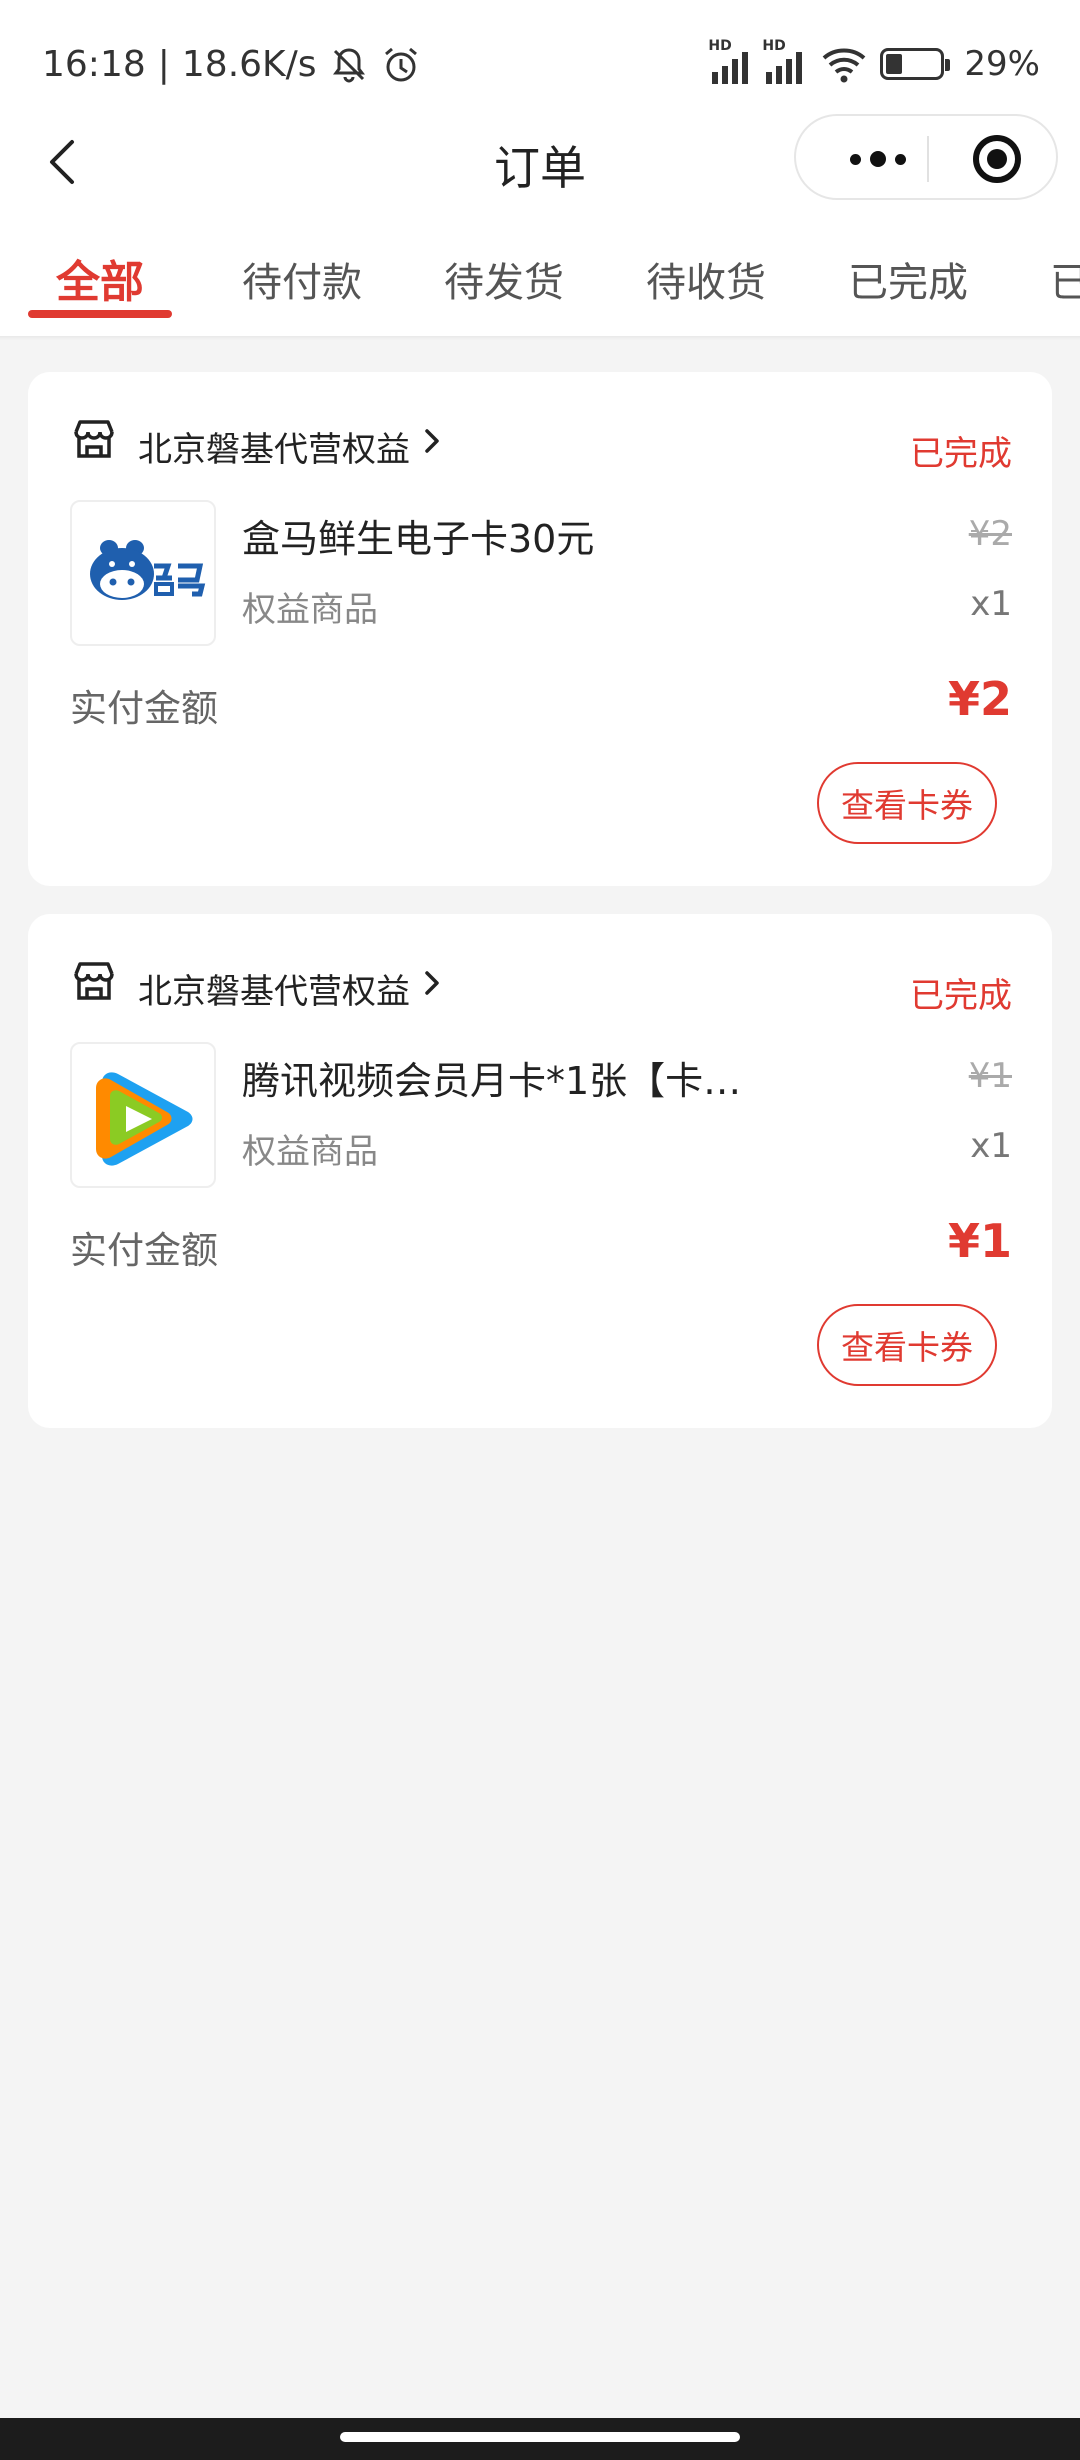  Describe the element at coordinates (540, 160) in the screenshot. I see `nav-bar: 订单` at that location.